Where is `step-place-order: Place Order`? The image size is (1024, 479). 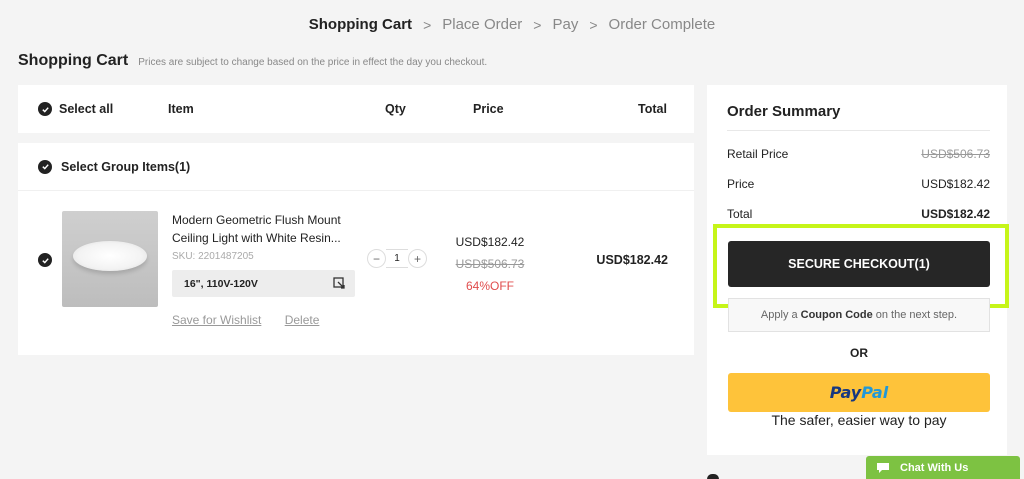 step-place-order: Place Order is located at coordinates (482, 24).